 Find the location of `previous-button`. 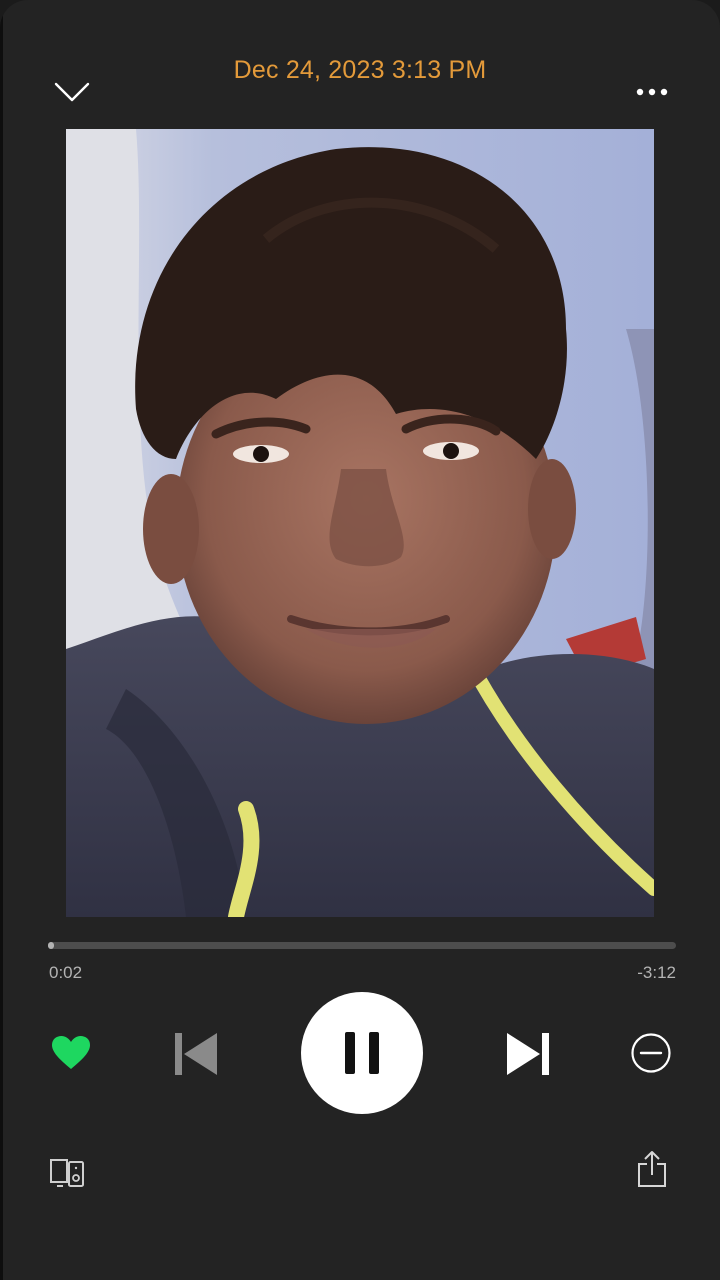

previous-button is located at coordinates (196, 1054).